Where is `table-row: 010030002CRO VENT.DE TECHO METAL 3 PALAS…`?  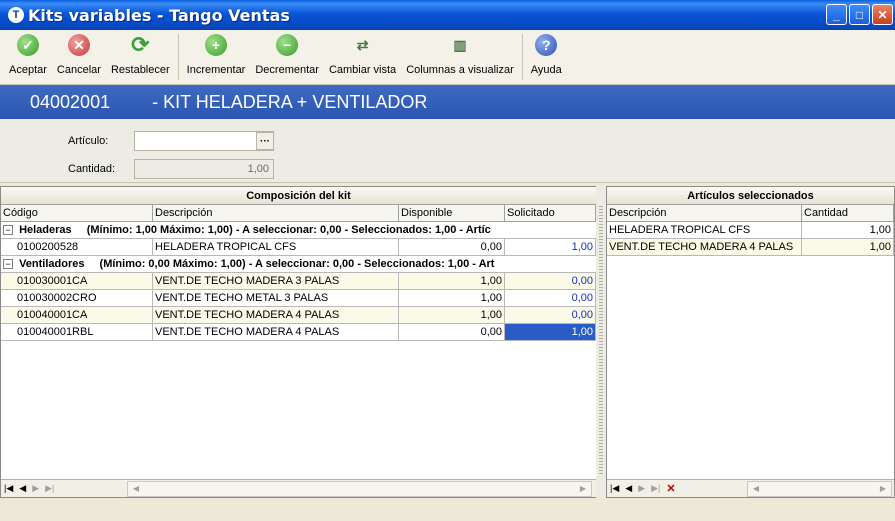 table-row: 010030002CRO VENT.DE TECHO METAL 3 PALAS… is located at coordinates (298, 298).